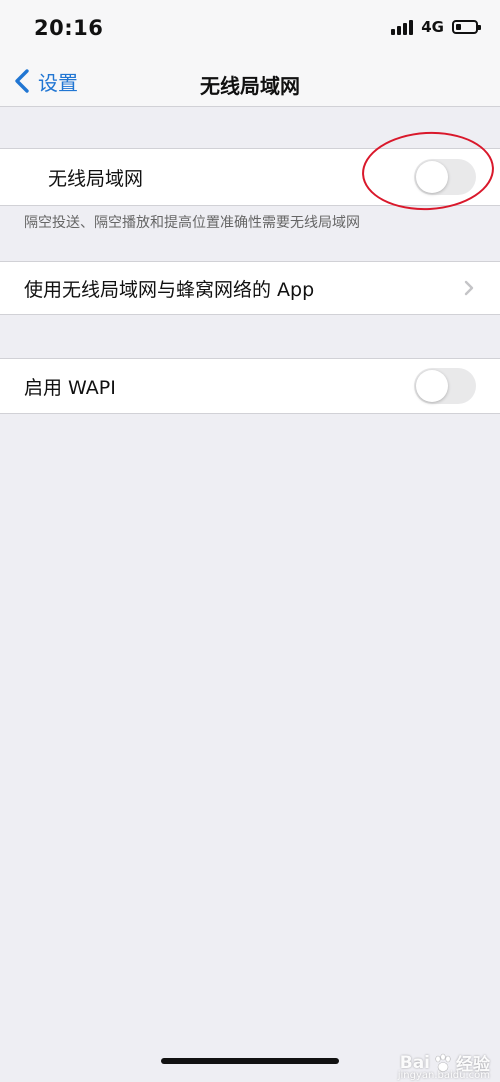  I want to click on status-time: 20:16, so click(69, 28).